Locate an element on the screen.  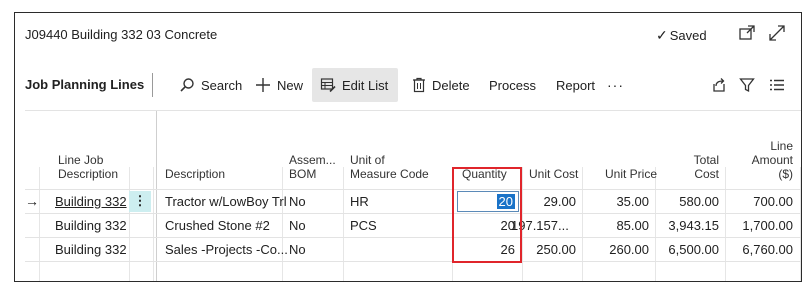
new-button: New is located at coordinates (279, 85).